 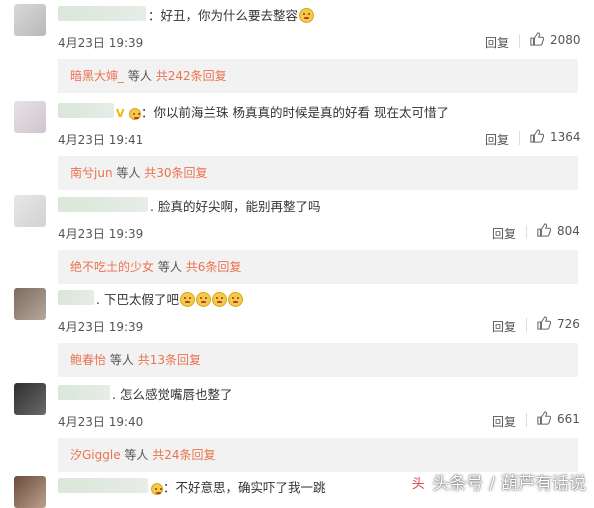 What do you see at coordinates (101, 140) in the screenshot?
I see `comment-timestamp: 4月23日 19:41` at bounding box center [101, 140].